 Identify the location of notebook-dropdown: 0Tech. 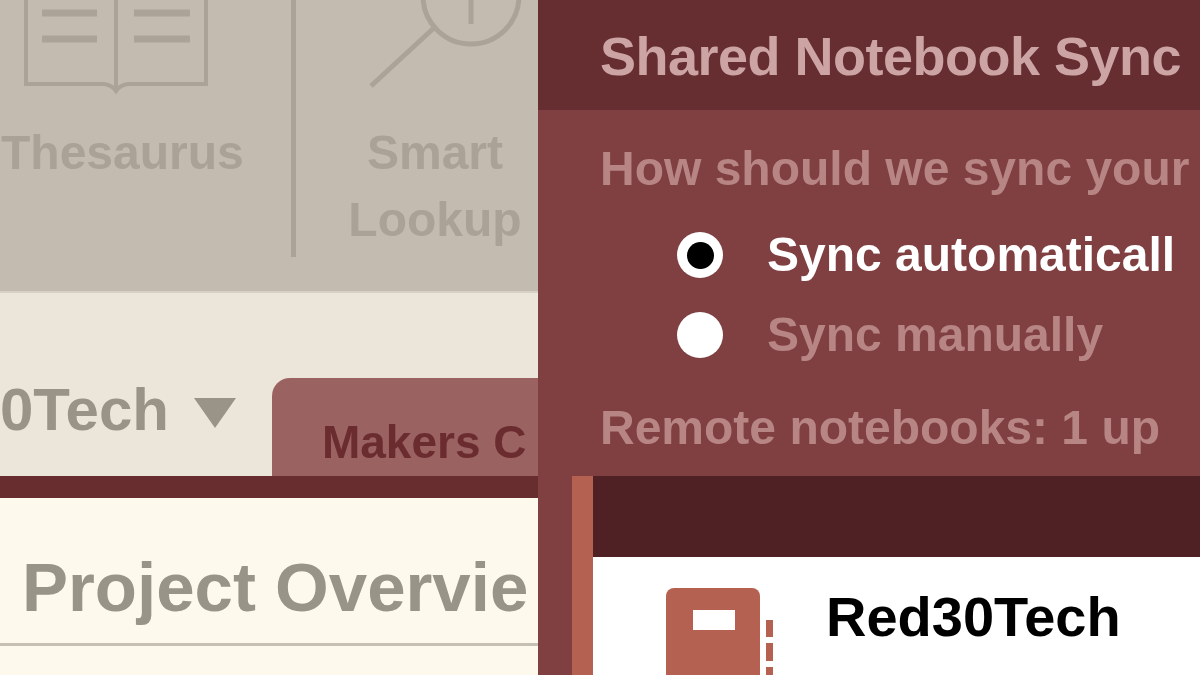
(118, 410).